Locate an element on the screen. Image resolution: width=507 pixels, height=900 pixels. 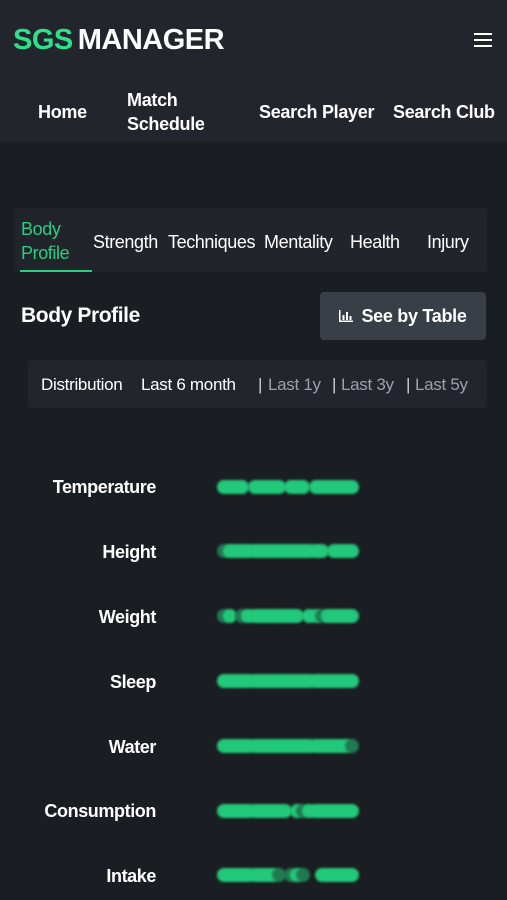
brand-logo: SGS MANAGER is located at coordinates (119, 40).